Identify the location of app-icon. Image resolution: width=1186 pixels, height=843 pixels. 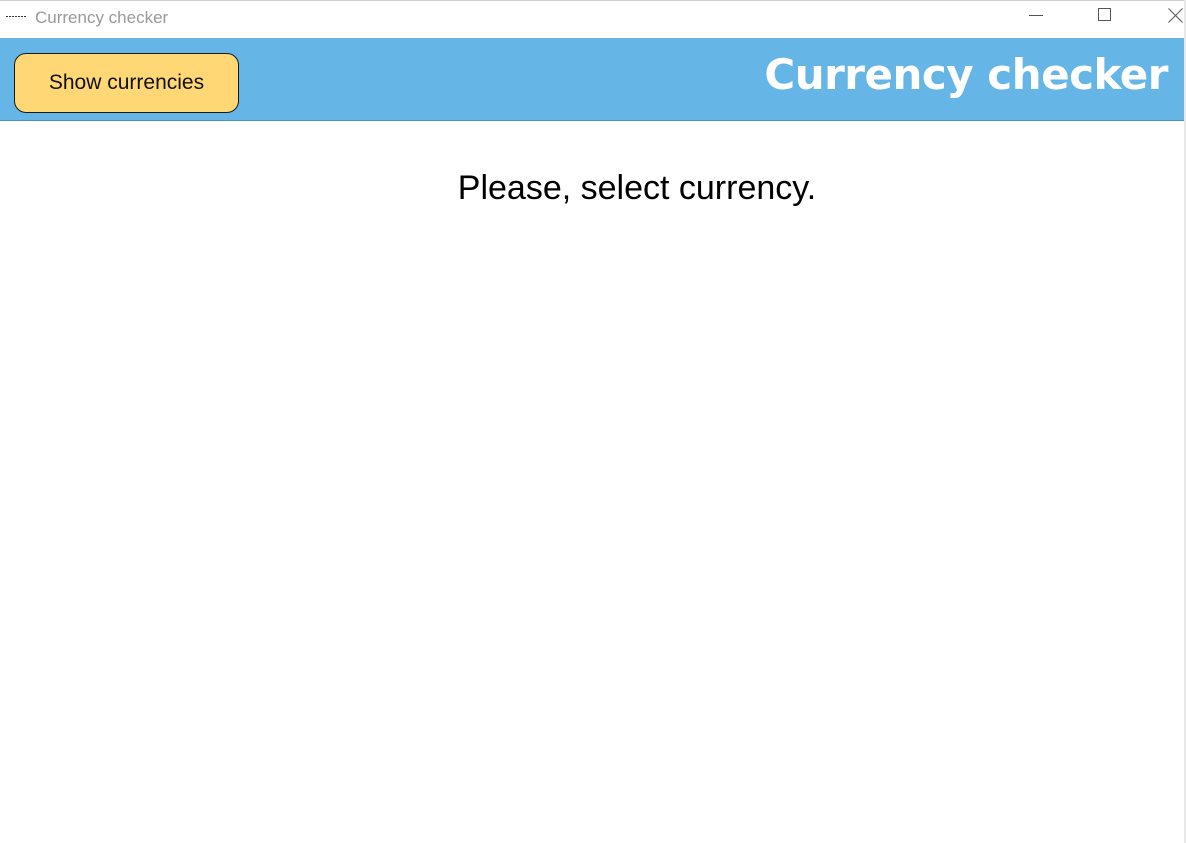
(17, 17).